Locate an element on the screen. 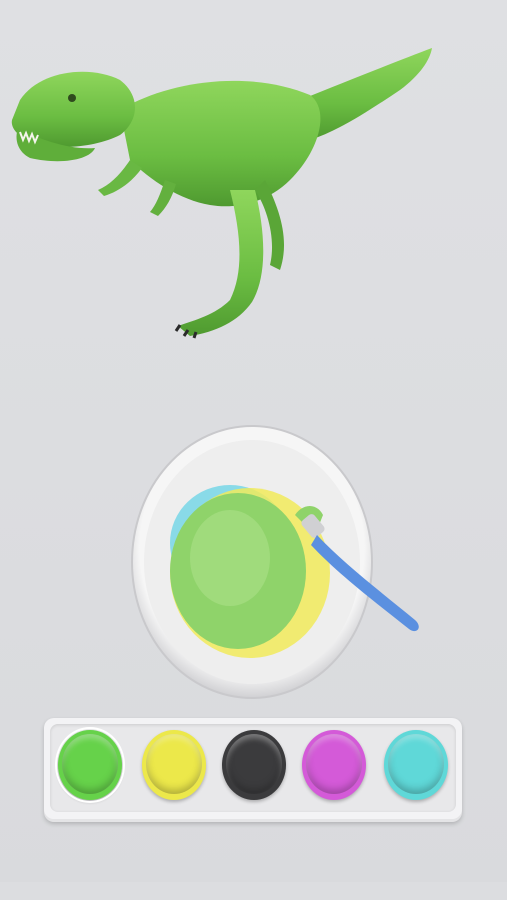 The width and height of the screenshot is (507, 900). swatch-yellow is located at coordinates (174, 765).